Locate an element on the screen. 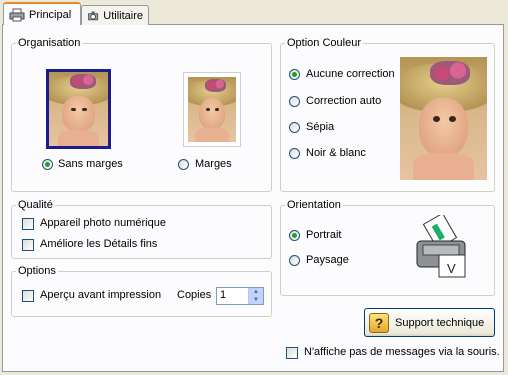 This screenshot has width=508, height=375. digital-camera-checkbox is located at coordinates (28, 224).